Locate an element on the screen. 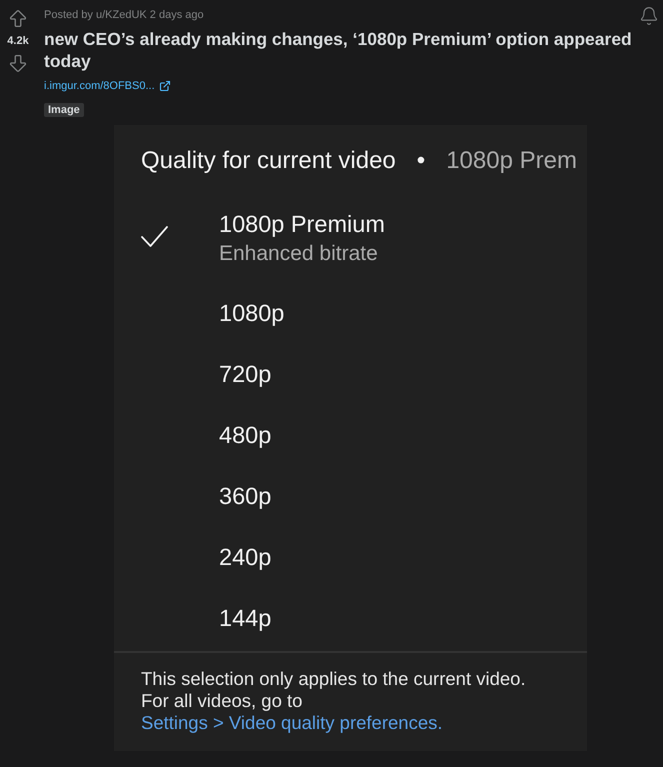 The image size is (663, 767). upvote-button is located at coordinates (18, 19).